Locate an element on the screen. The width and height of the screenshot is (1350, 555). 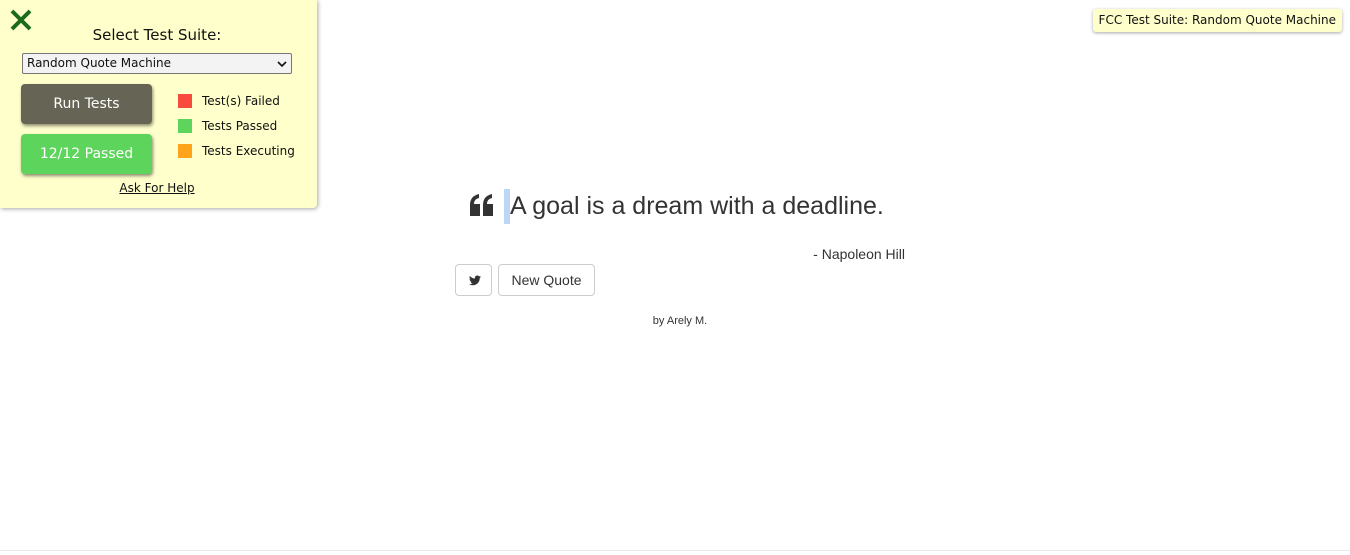
passed-swatch is located at coordinates (185, 126).